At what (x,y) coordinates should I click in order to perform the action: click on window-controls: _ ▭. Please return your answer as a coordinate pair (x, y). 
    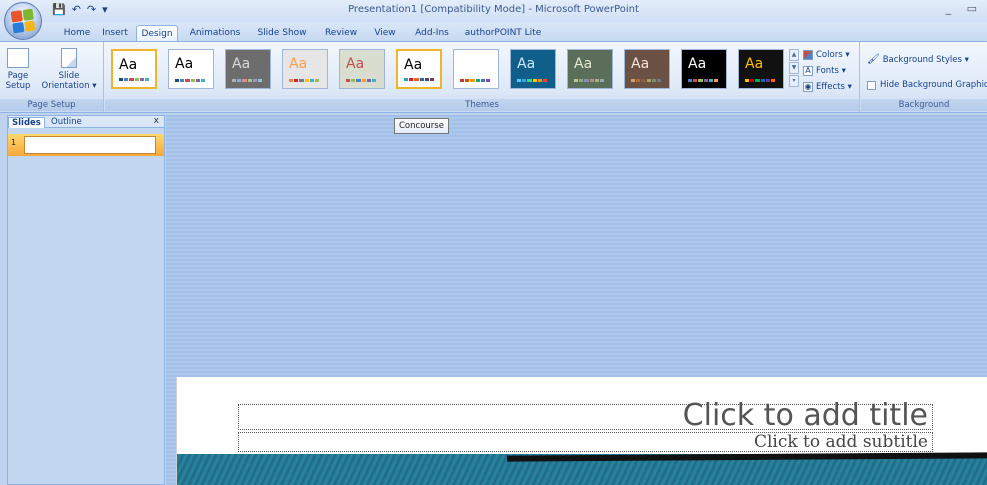
    Looking at the image, I should click on (964, 8).